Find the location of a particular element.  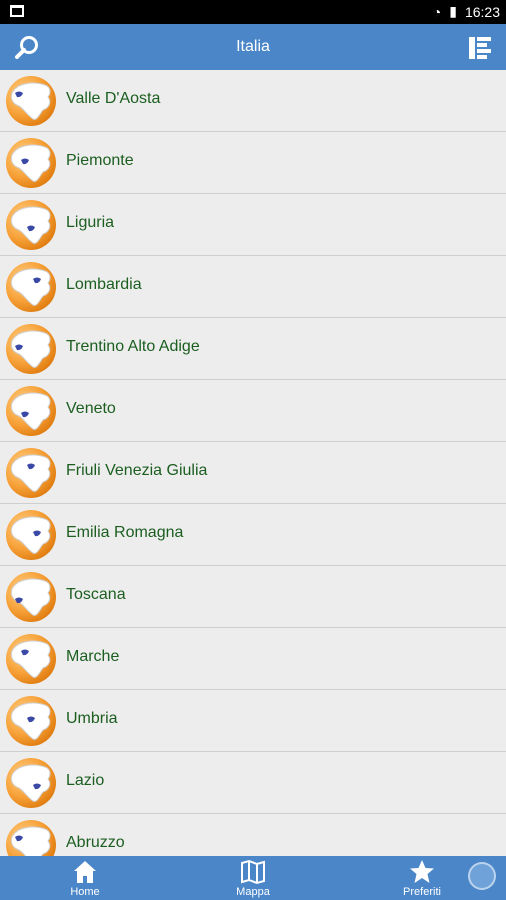

app-bar: Italia is located at coordinates (253, 47).